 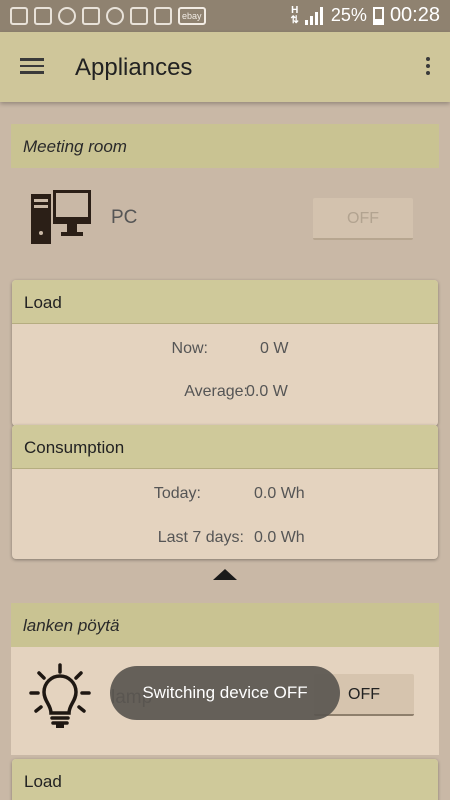 What do you see at coordinates (61, 217) in the screenshot?
I see `desktop-computer-icon` at bounding box center [61, 217].